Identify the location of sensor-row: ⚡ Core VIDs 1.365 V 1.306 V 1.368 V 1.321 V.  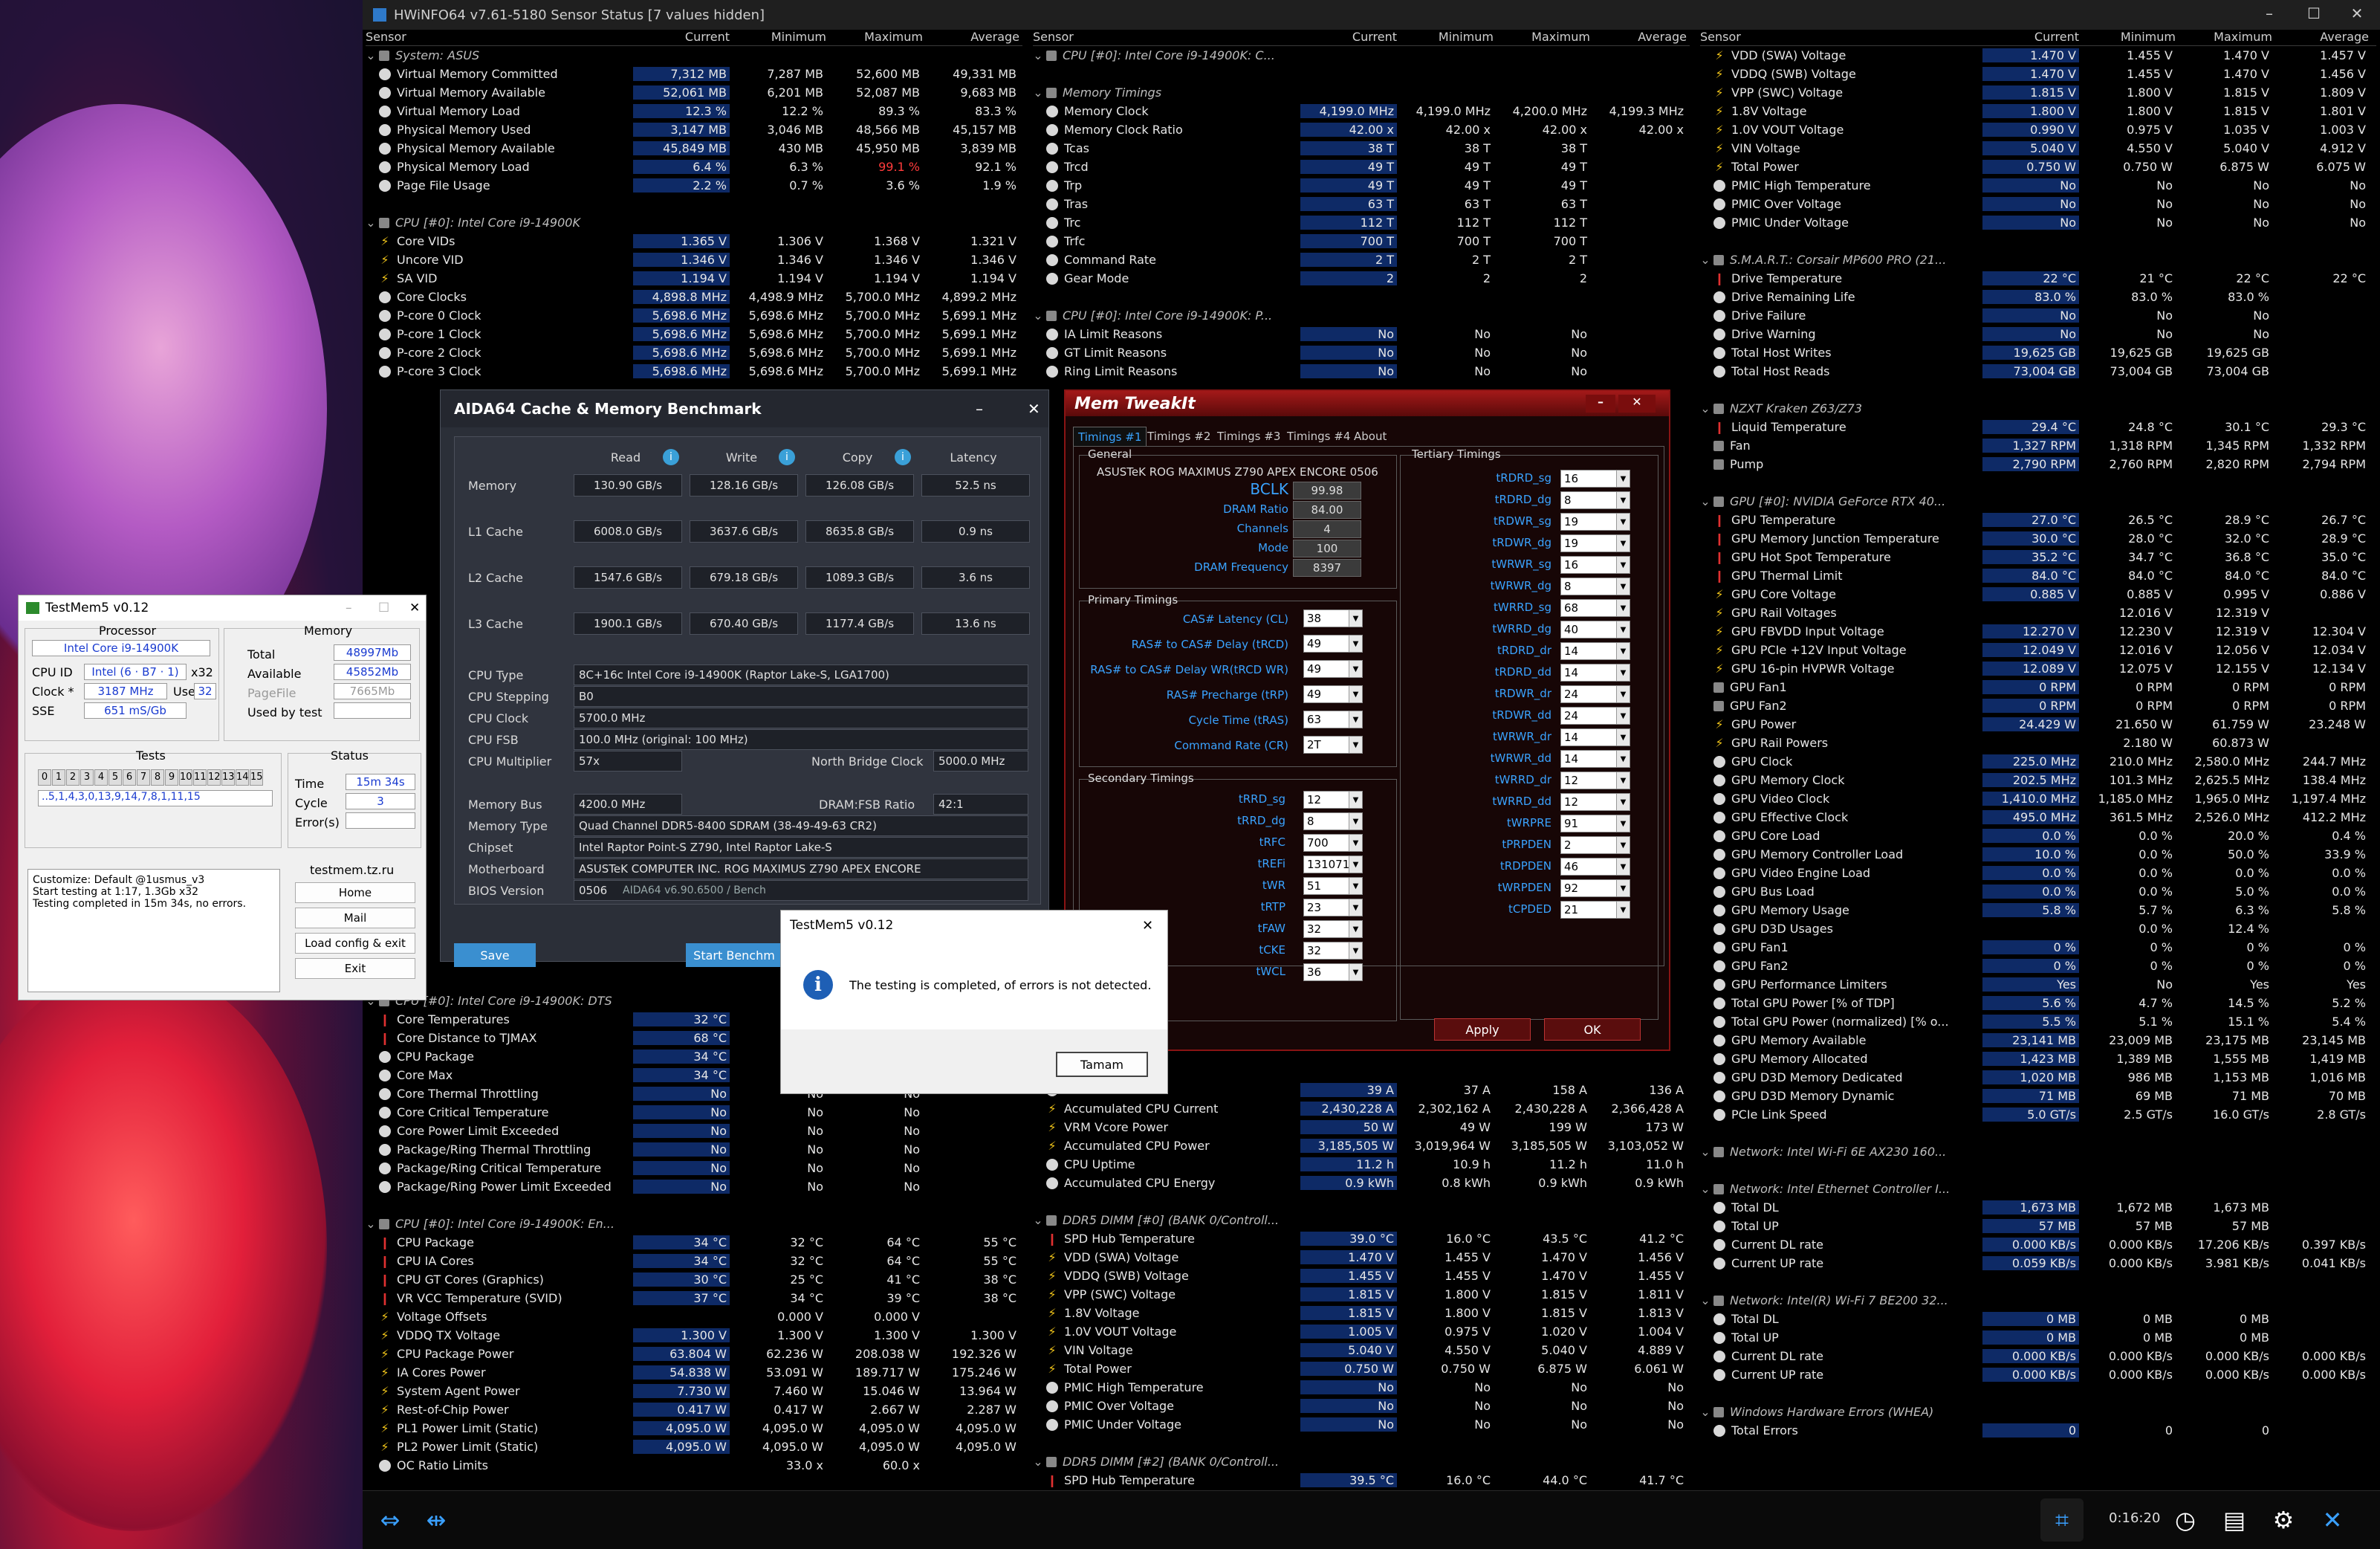
(694, 241).